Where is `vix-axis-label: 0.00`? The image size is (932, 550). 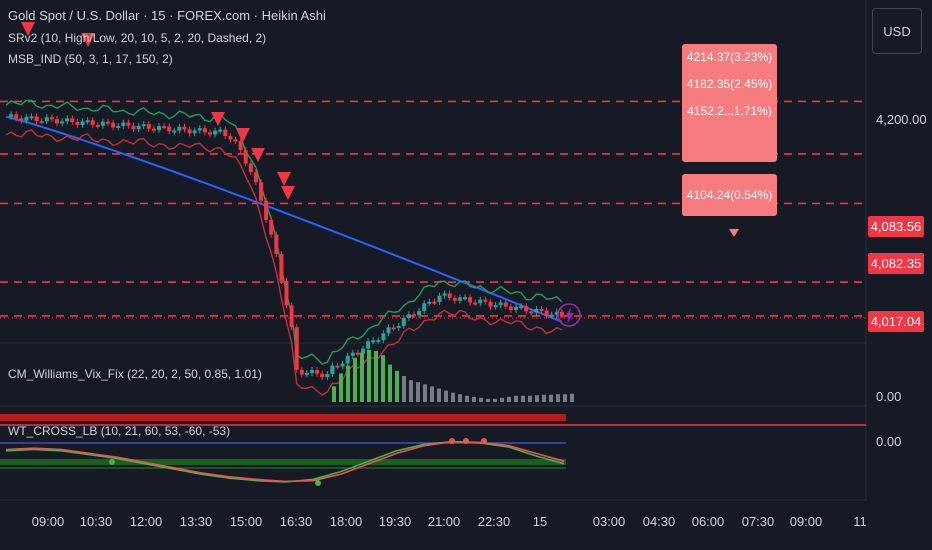 vix-axis-label: 0.00 is located at coordinates (889, 396).